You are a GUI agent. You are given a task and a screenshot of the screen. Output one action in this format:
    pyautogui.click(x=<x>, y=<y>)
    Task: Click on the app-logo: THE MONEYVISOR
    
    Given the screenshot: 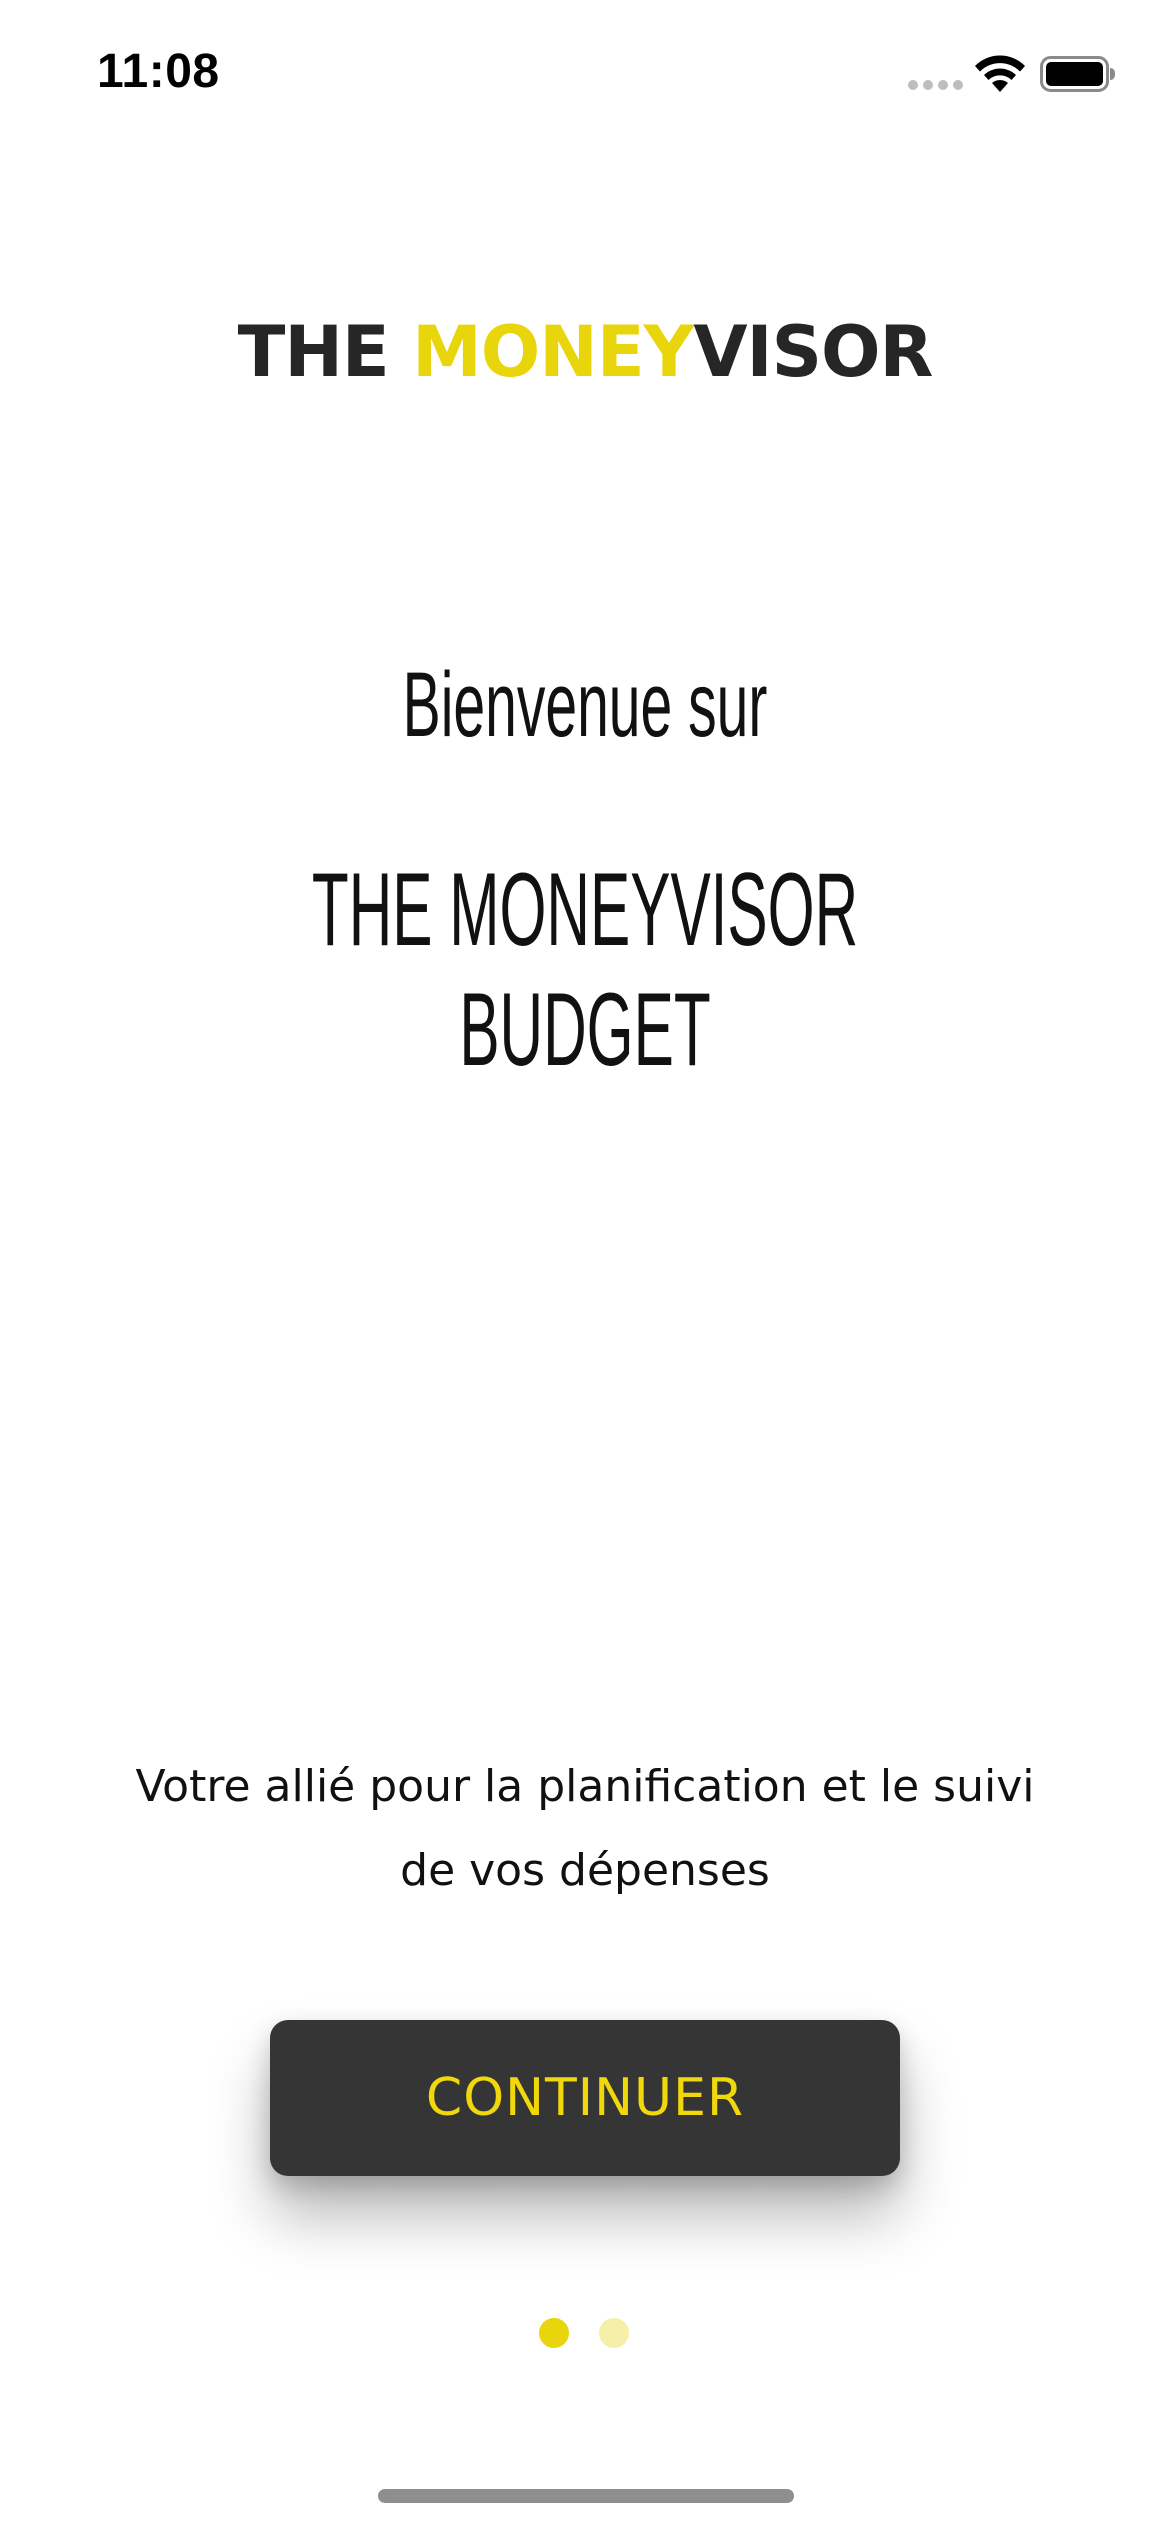 What is the action you would take?
    pyautogui.click(x=585, y=352)
    